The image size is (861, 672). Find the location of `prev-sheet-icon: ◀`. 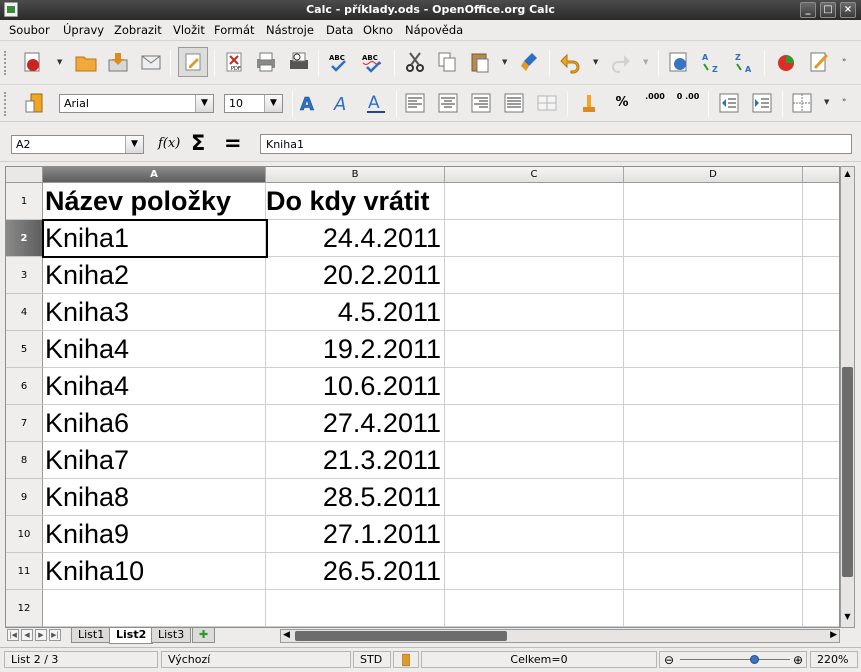

prev-sheet-icon: ◀ is located at coordinates (27, 635).